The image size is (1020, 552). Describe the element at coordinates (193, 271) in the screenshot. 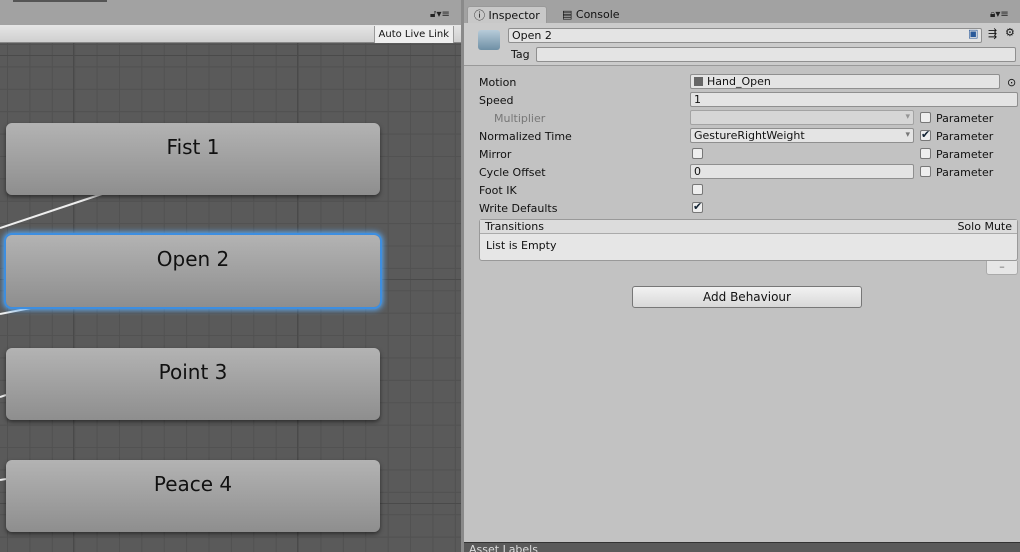

I see `state-node-open: Open 2` at that location.